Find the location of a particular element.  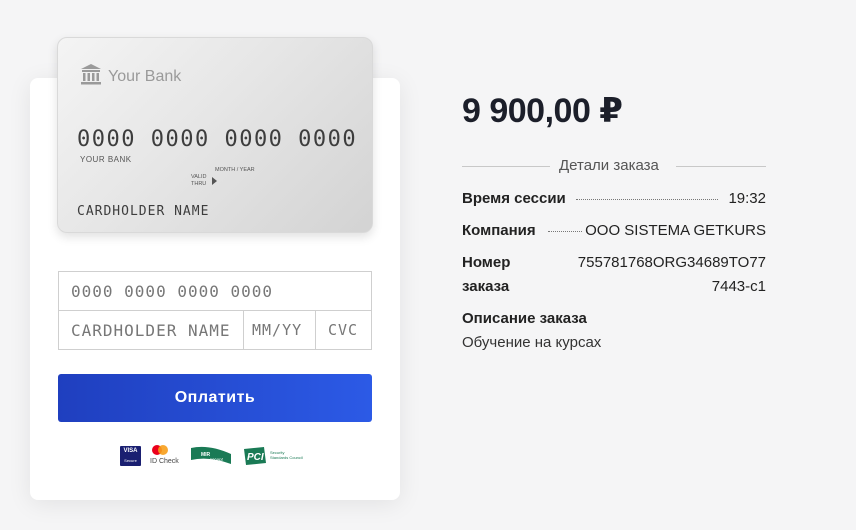

visa-logo-text: VISA is located at coordinates (130, 451).